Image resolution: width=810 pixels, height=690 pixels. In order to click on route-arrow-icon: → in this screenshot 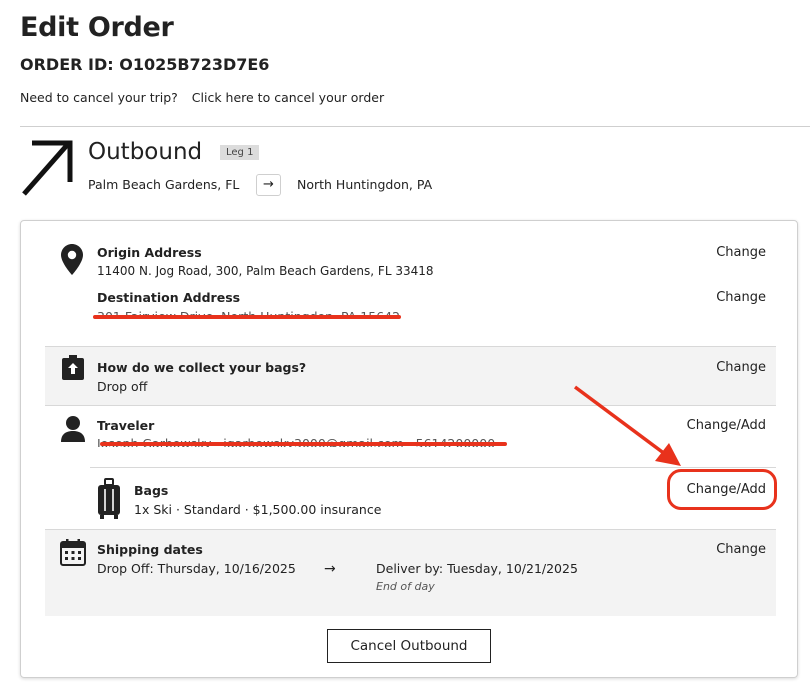, I will do `click(268, 185)`.